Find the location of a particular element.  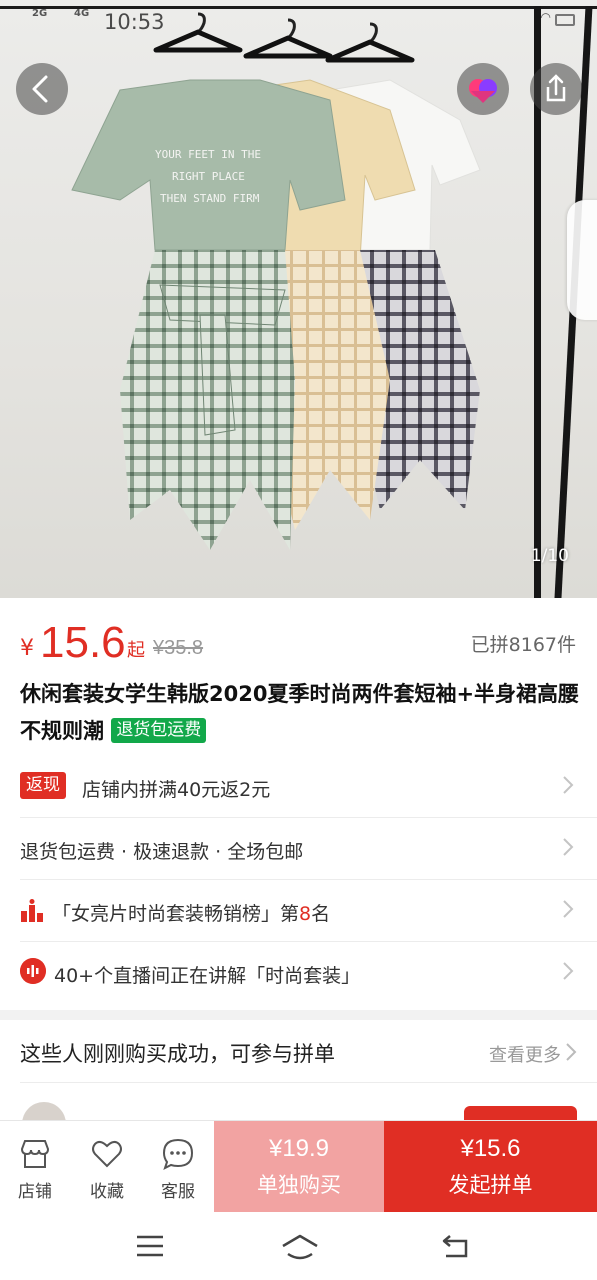

status-bar: 2G 4G 10:53 ◠ is located at coordinates (298, 22).